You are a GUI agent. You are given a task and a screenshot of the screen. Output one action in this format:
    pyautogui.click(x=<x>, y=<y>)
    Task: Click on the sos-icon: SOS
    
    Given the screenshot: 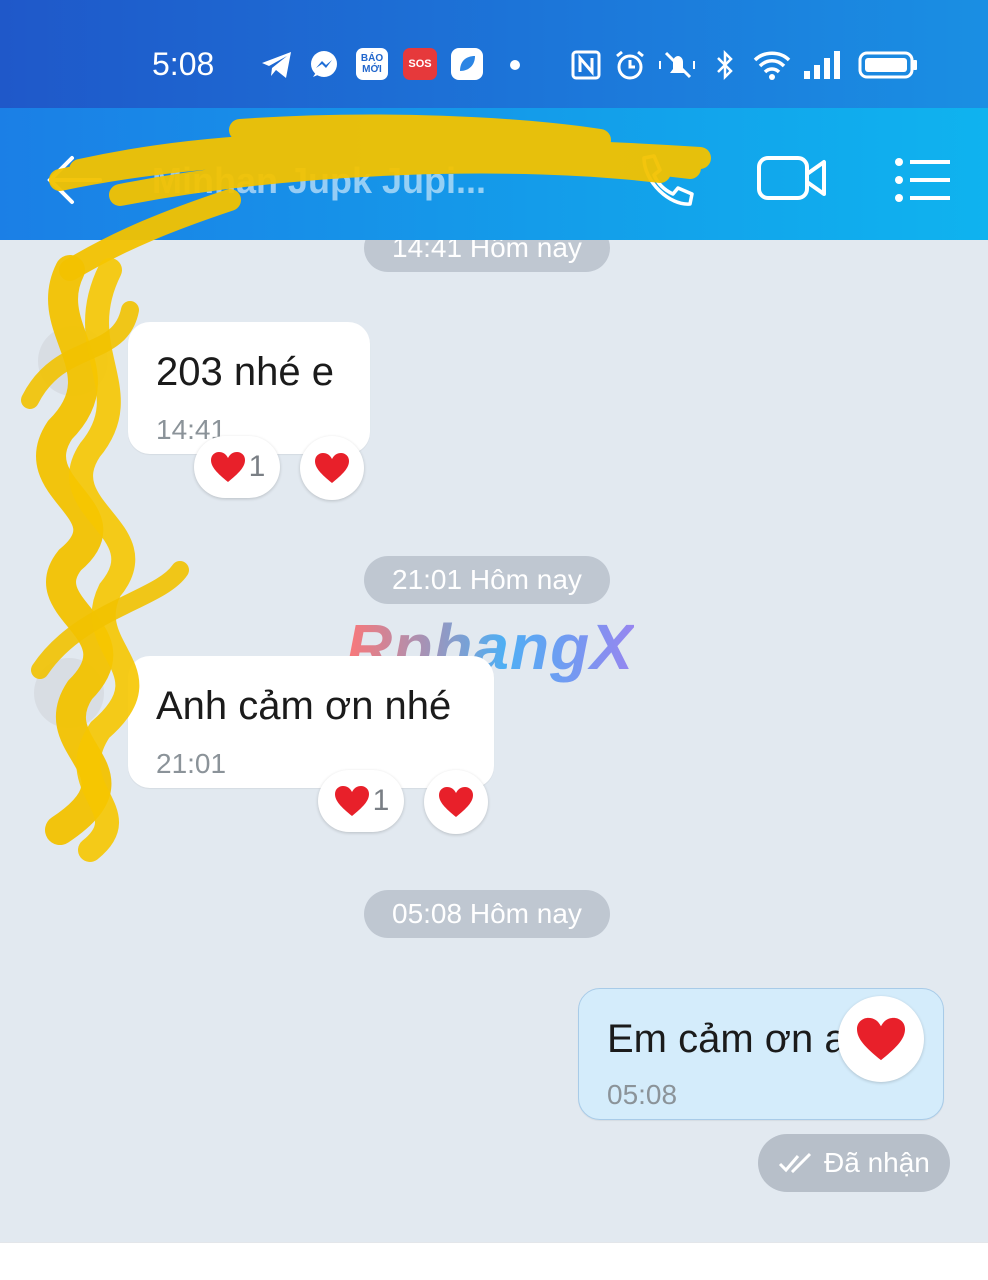 What is the action you would take?
    pyautogui.click(x=420, y=64)
    